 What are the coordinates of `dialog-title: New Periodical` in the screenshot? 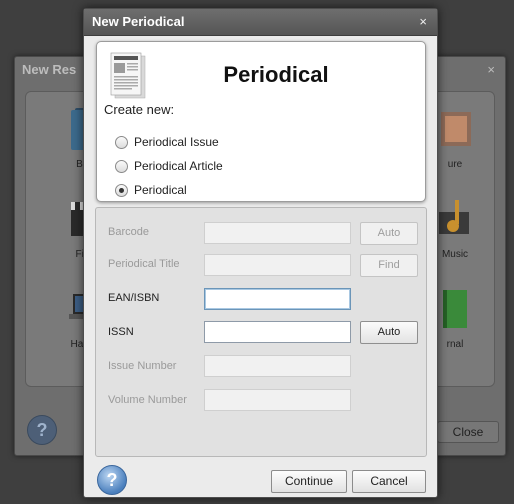 It's located at (138, 21).